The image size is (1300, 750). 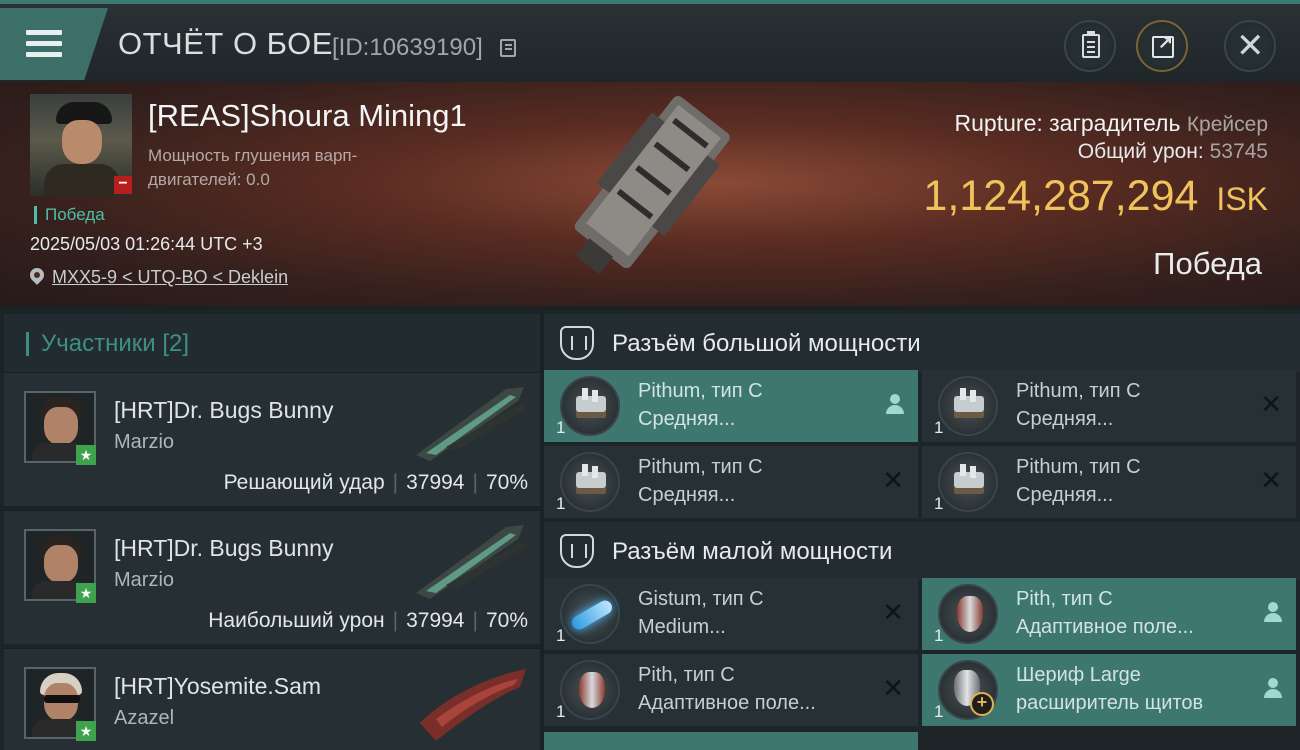 I want to click on share-icon, so click(x=1163, y=45).